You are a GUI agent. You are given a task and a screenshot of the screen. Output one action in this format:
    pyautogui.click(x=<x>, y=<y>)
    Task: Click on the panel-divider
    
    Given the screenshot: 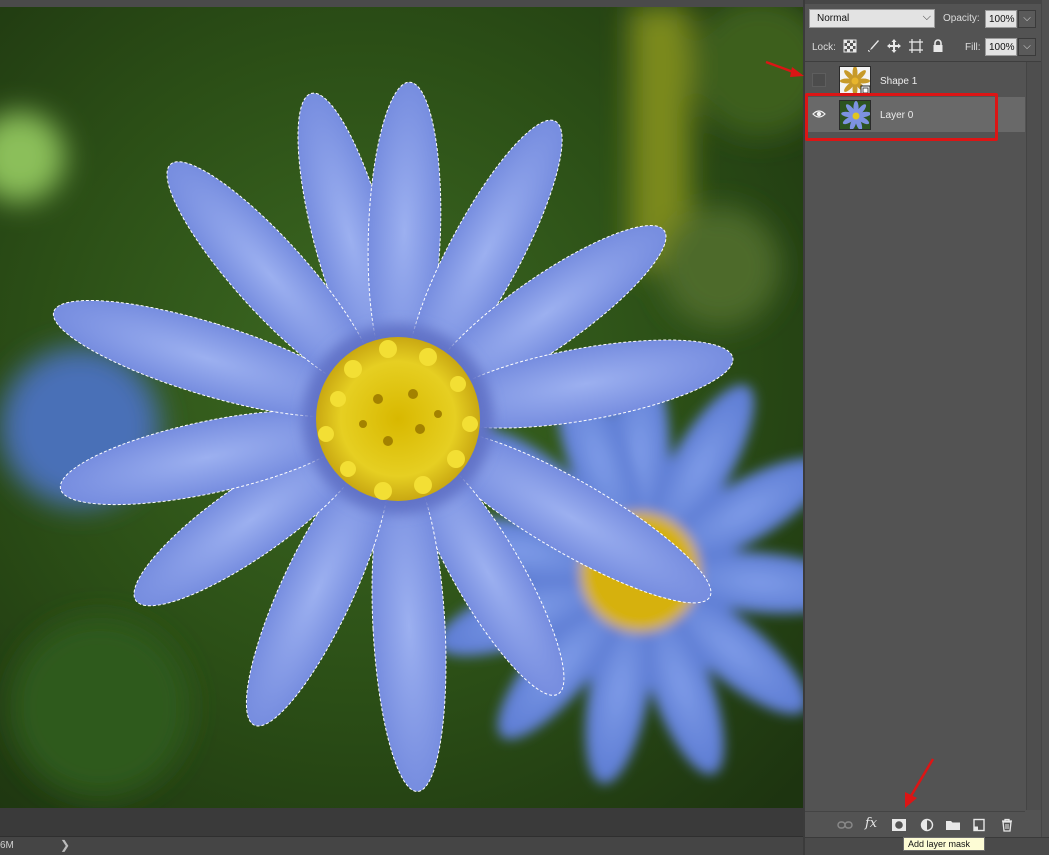 What is the action you would take?
    pyautogui.click(x=927, y=61)
    